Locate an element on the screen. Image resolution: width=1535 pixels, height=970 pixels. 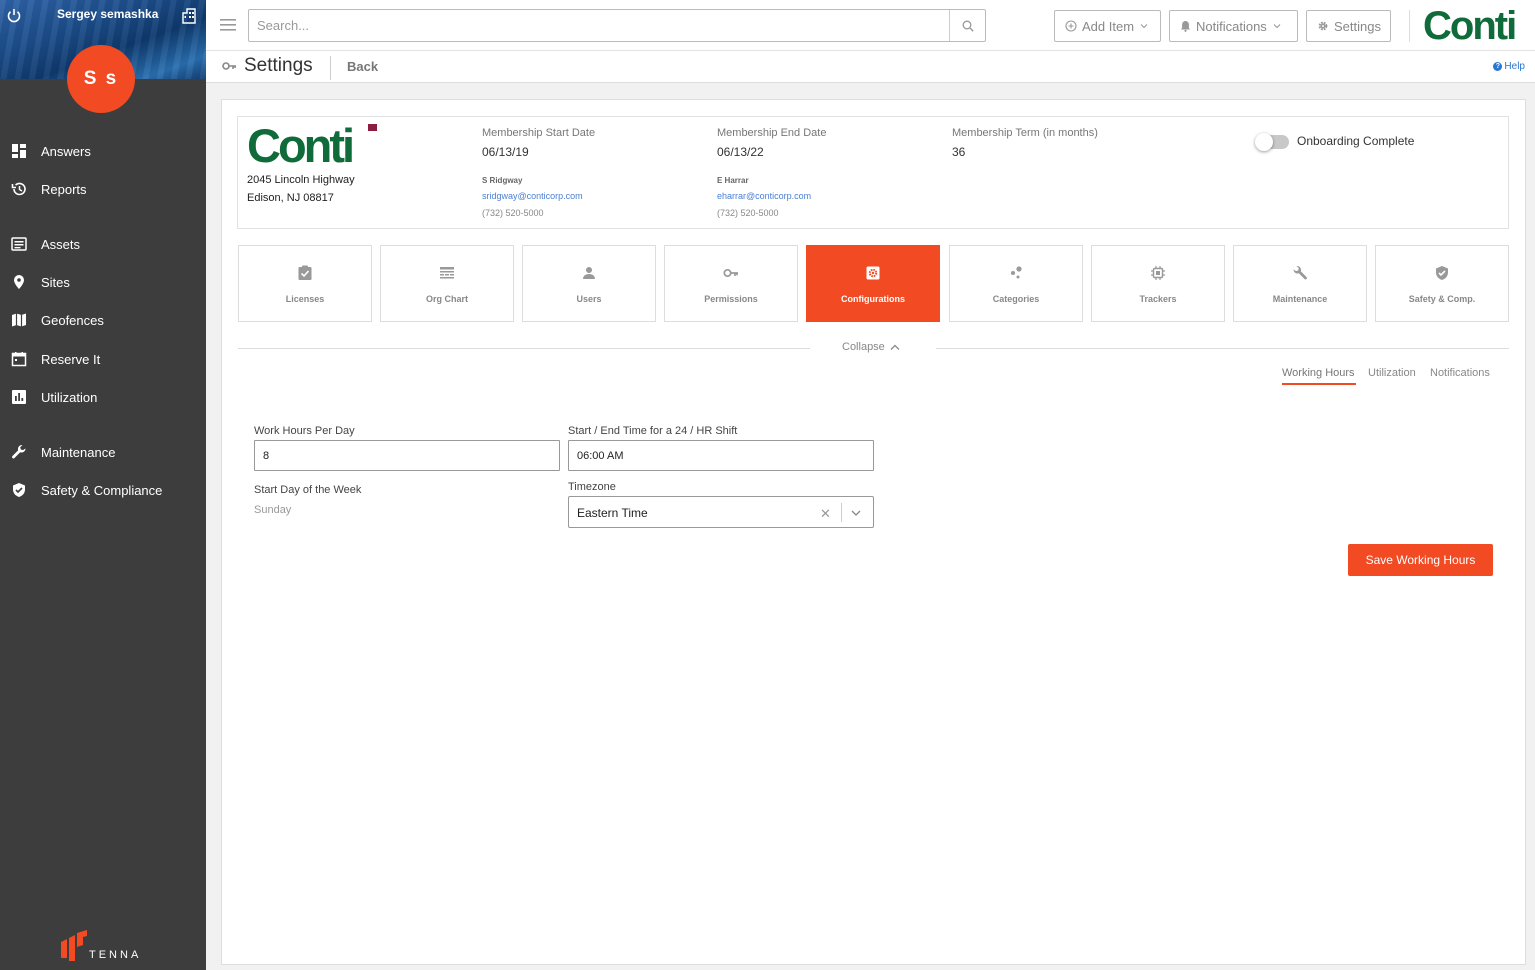
page-title: Settings is located at coordinates (278, 65).